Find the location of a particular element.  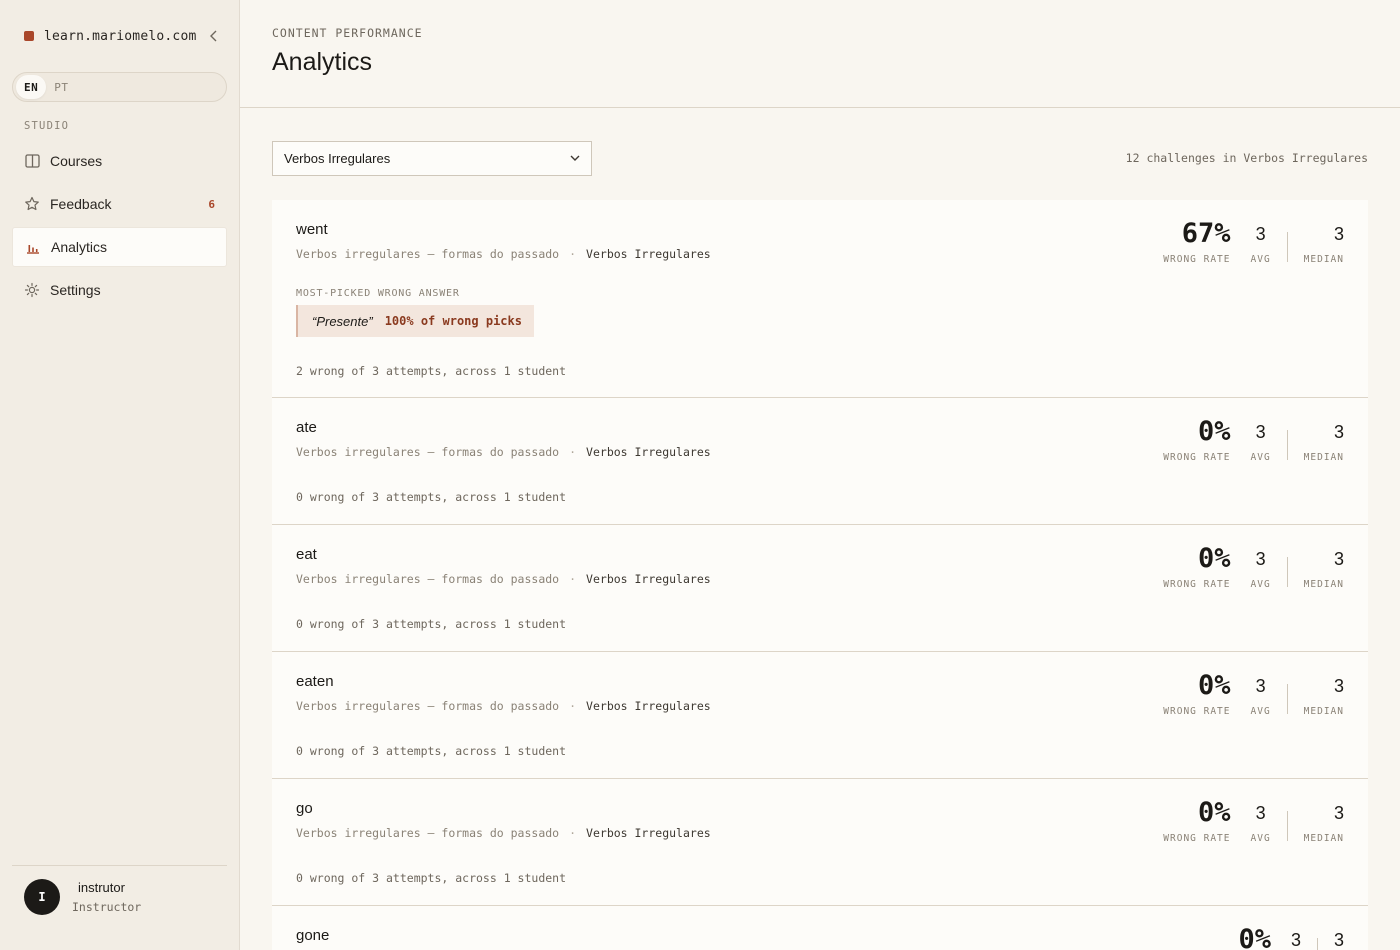

challenge-count: 12 challenges in Verbos Irregulares is located at coordinates (1246, 158).